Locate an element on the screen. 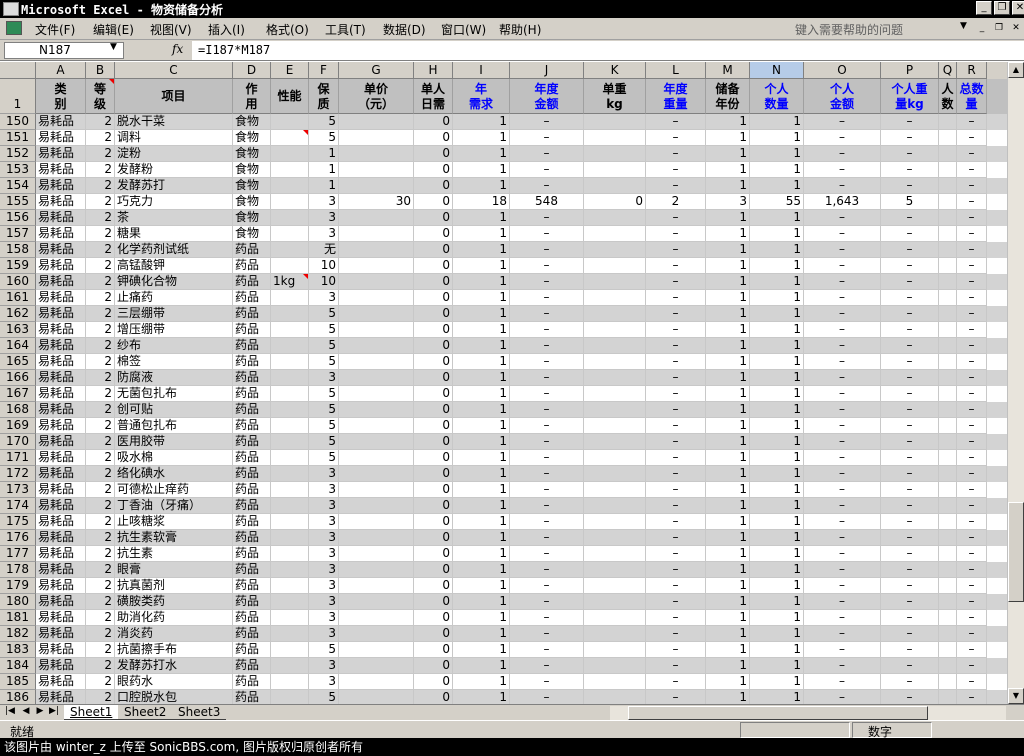 The height and width of the screenshot is (756, 1024). table-cell: 1,643 is located at coordinates (842, 202).